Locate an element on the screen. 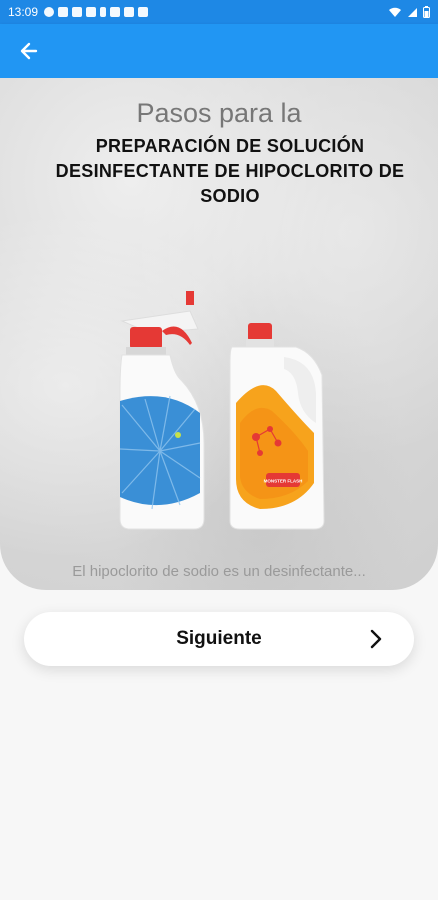  system-icons is located at coordinates (409, 12).